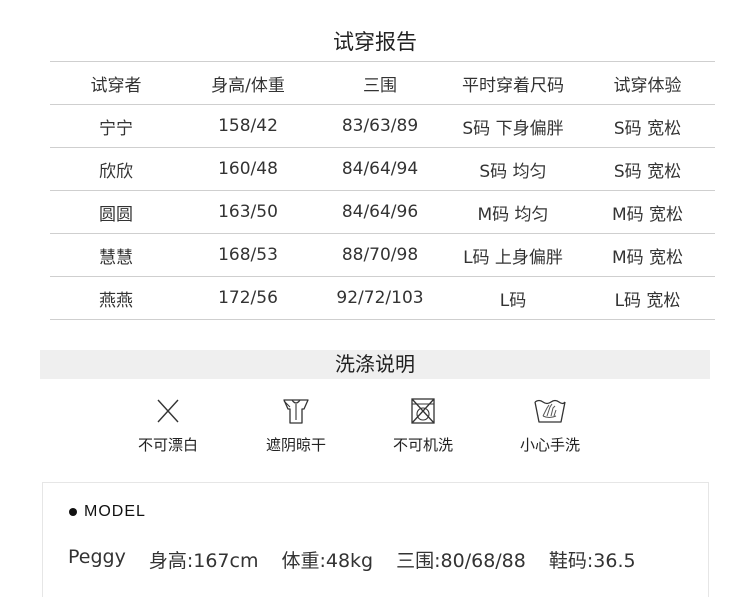  What do you see at coordinates (116, 214) in the screenshot?
I see `table-cell: 圆圆` at bounding box center [116, 214].